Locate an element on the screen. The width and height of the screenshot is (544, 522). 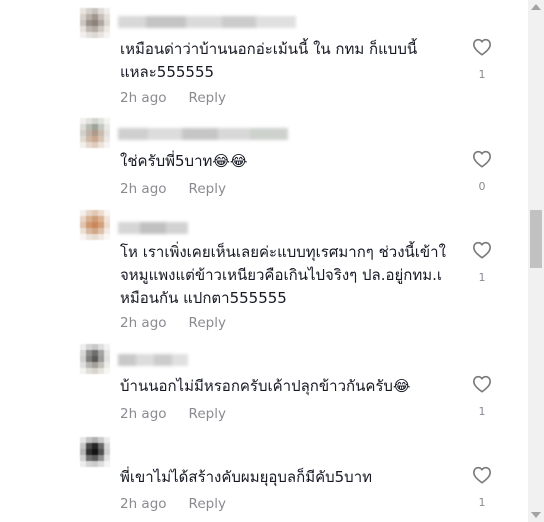
comment-text: ใช่ครับพี่5บาท😂😂 is located at coordinates (184, 161).